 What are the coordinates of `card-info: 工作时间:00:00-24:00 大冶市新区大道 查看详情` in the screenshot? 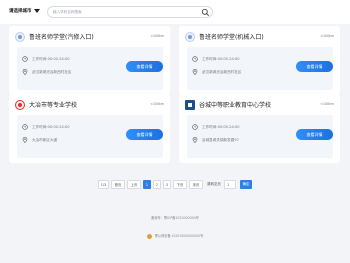 It's located at (90, 136).